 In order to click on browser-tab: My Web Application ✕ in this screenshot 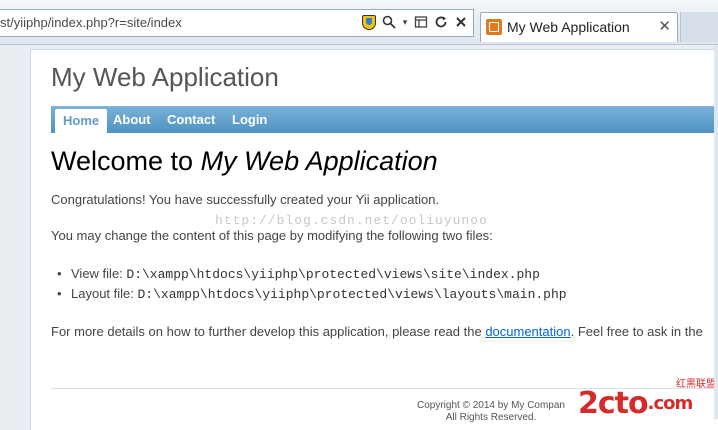, I will do `click(579, 27)`.